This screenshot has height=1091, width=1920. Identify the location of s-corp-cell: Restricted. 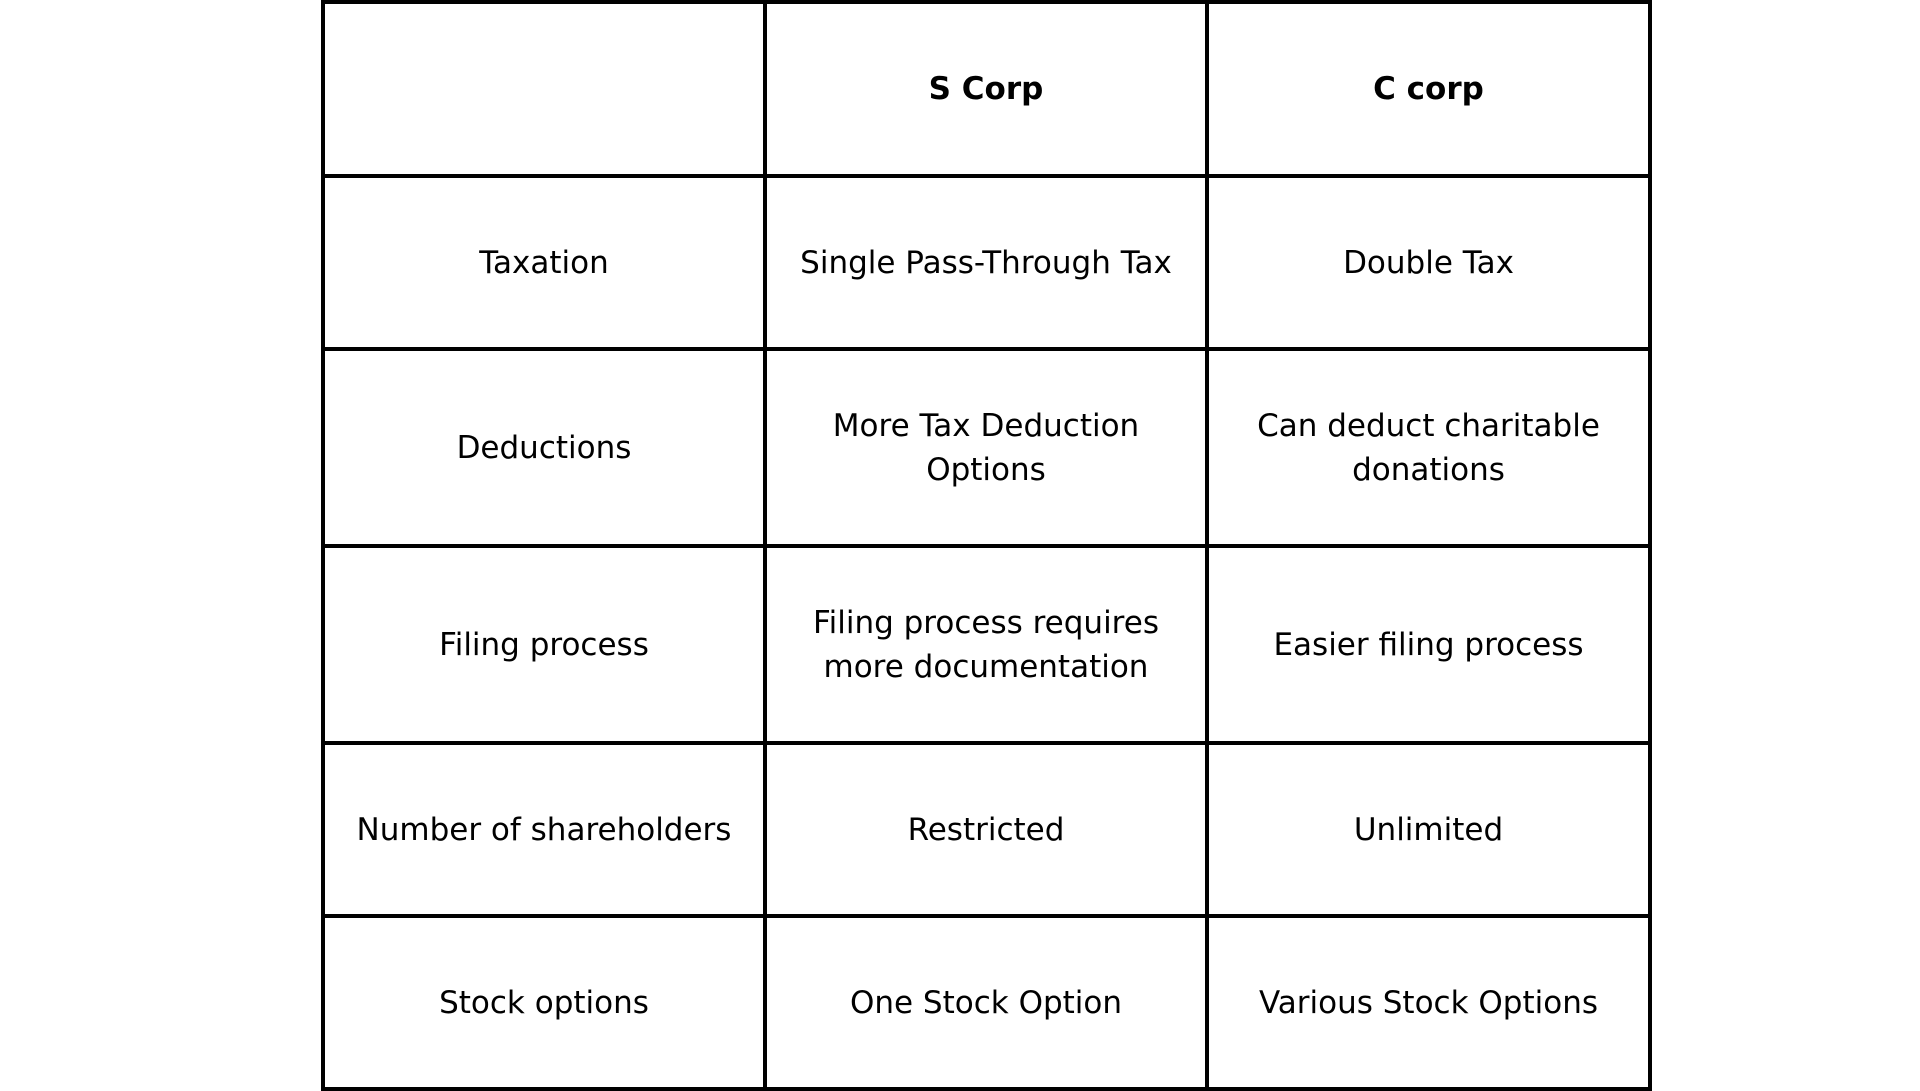
(986, 829).